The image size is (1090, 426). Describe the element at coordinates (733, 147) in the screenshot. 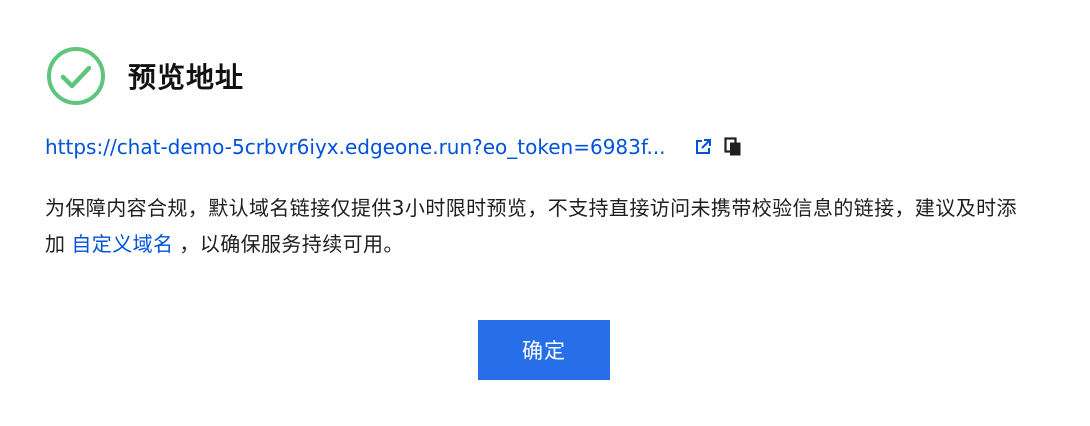

I see `copy-icon` at that location.